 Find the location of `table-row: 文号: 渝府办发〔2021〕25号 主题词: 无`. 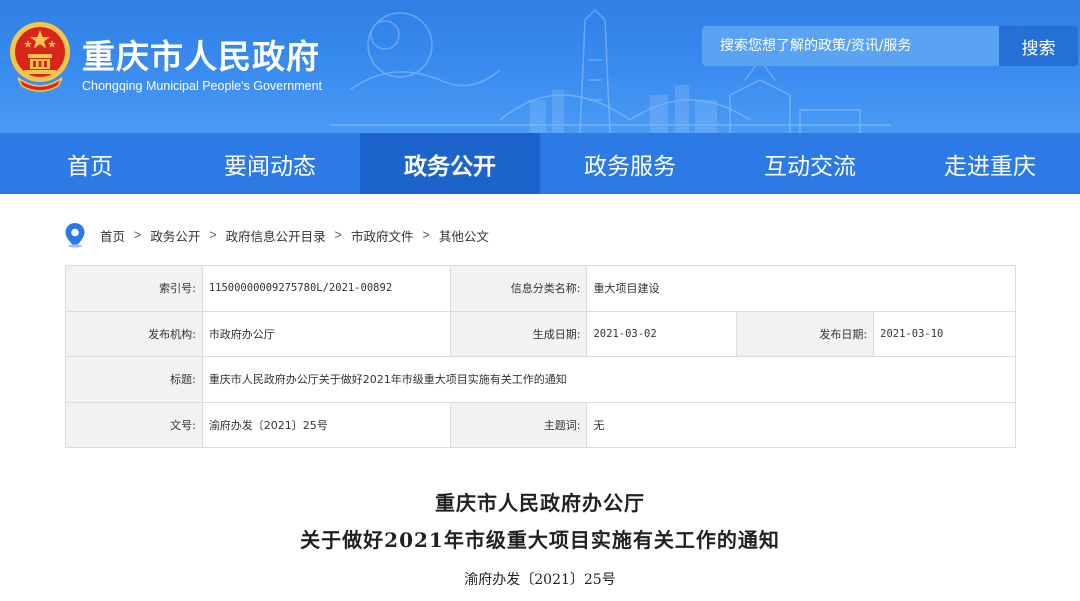

table-row: 文号: 渝府办发〔2021〕25号 主题词: 无 is located at coordinates (540, 425).